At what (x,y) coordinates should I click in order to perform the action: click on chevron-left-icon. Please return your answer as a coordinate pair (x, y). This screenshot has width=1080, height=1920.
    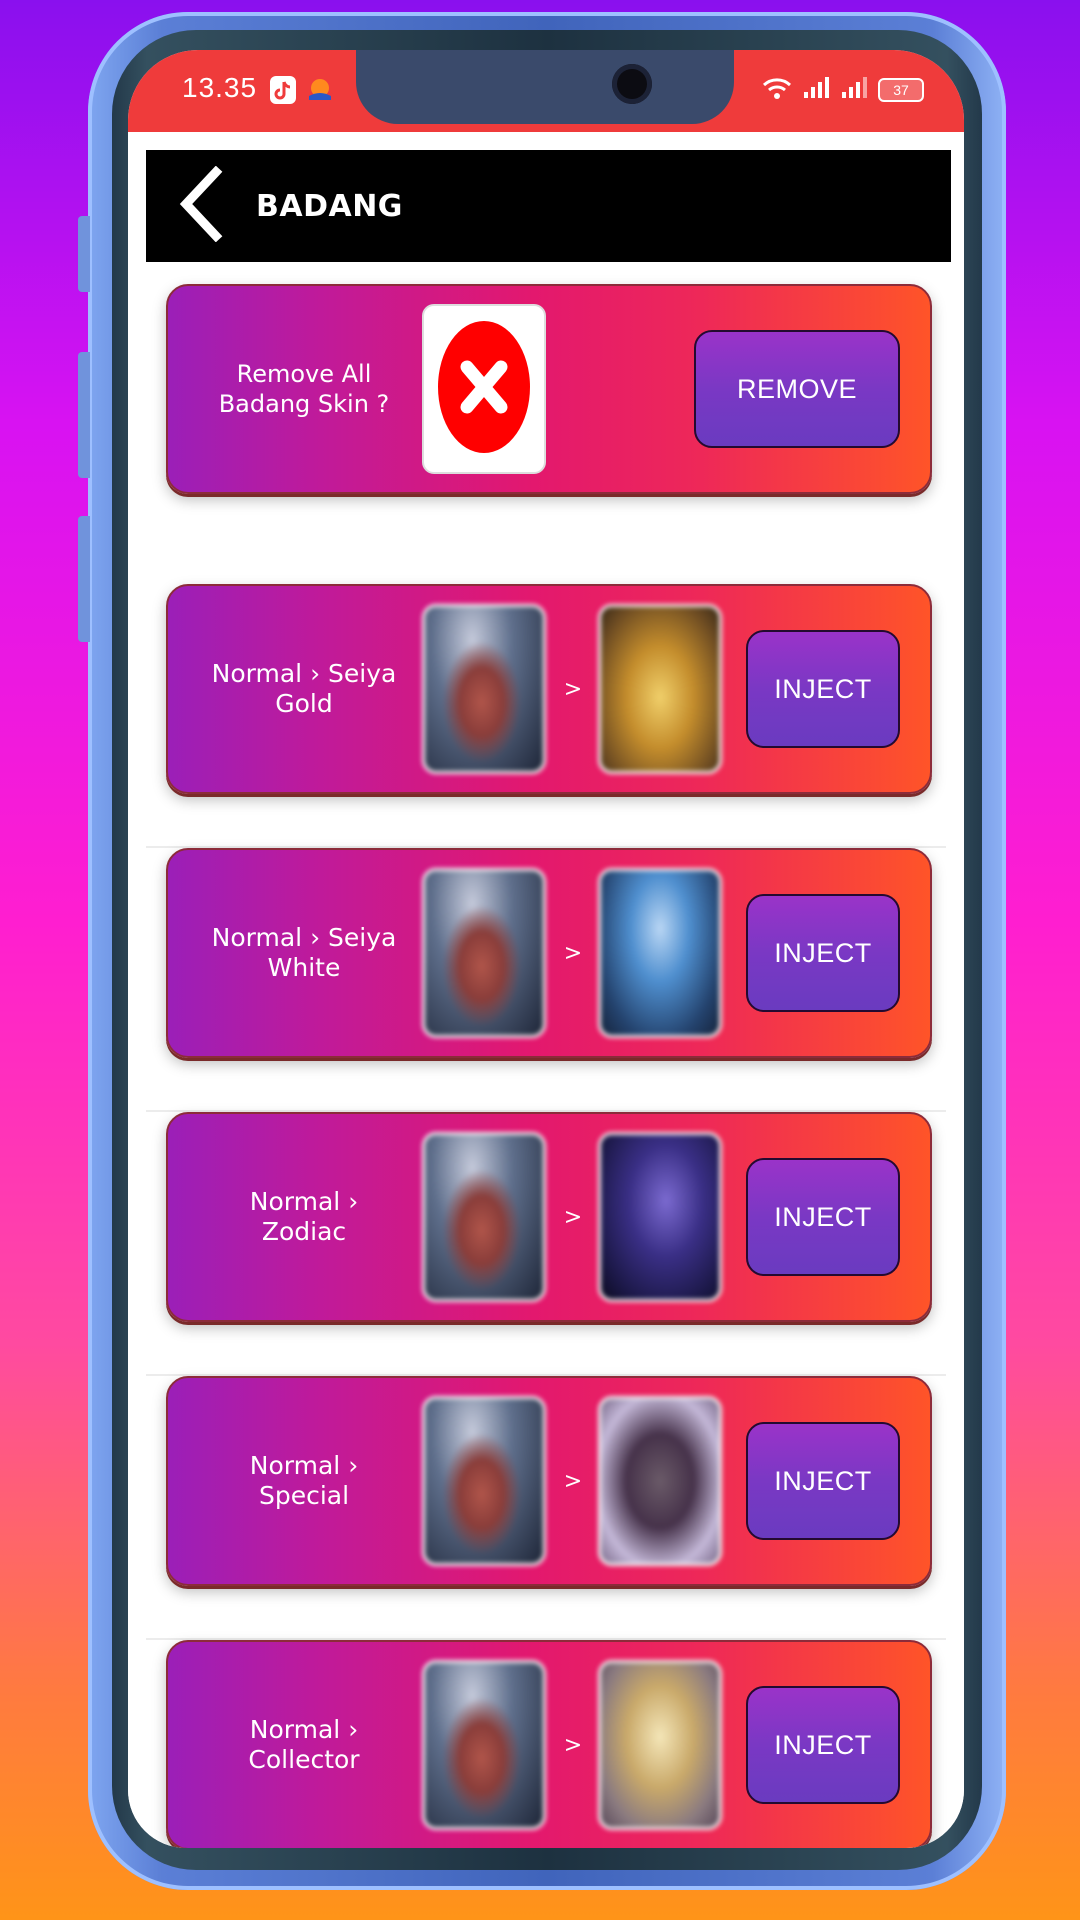
    Looking at the image, I should click on (201, 205).